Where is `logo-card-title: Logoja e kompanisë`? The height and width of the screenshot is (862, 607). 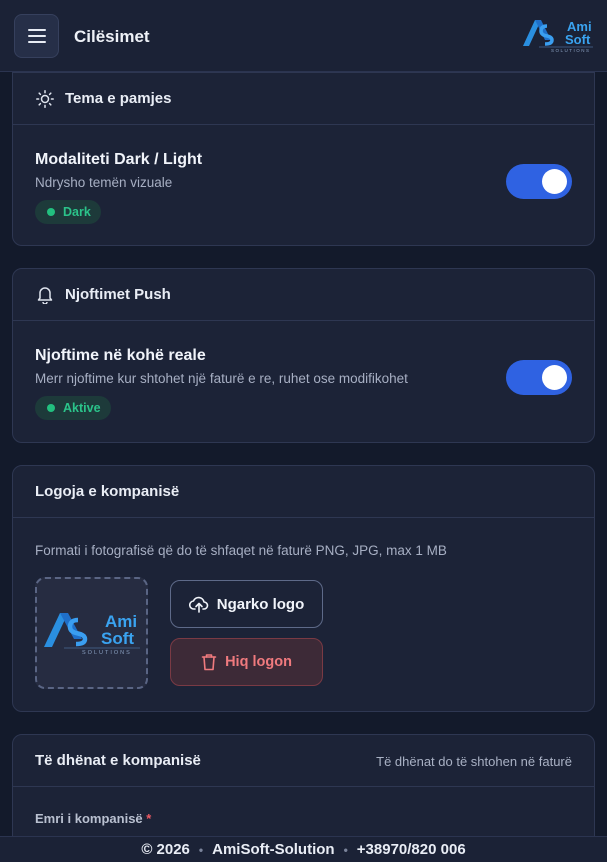 logo-card-title: Logoja e kompanisë is located at coordinates (107, 491).